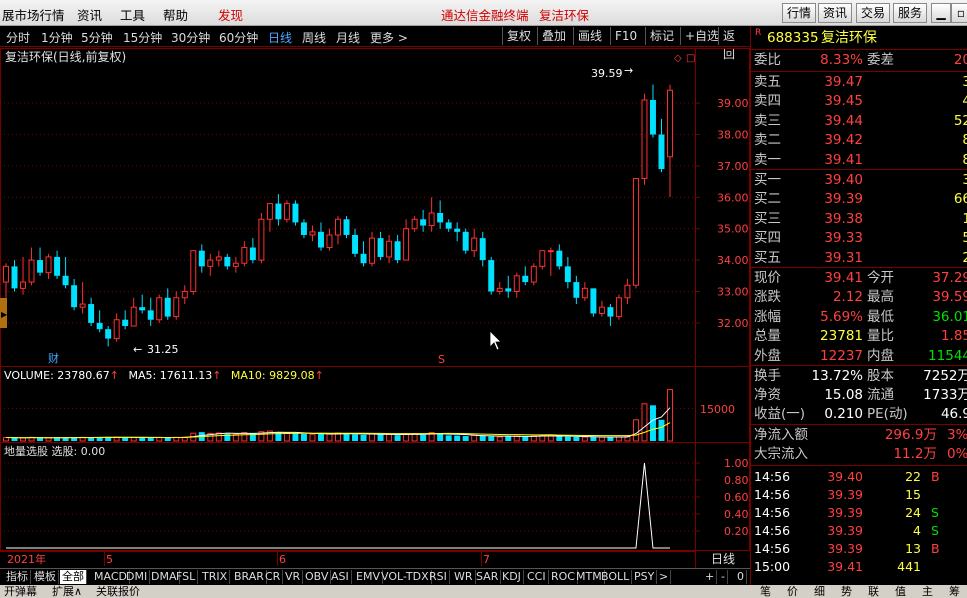 The width and height of the screenshot is (967, 598). I want to click on draw-line-button: 画线, so click(589, 36).